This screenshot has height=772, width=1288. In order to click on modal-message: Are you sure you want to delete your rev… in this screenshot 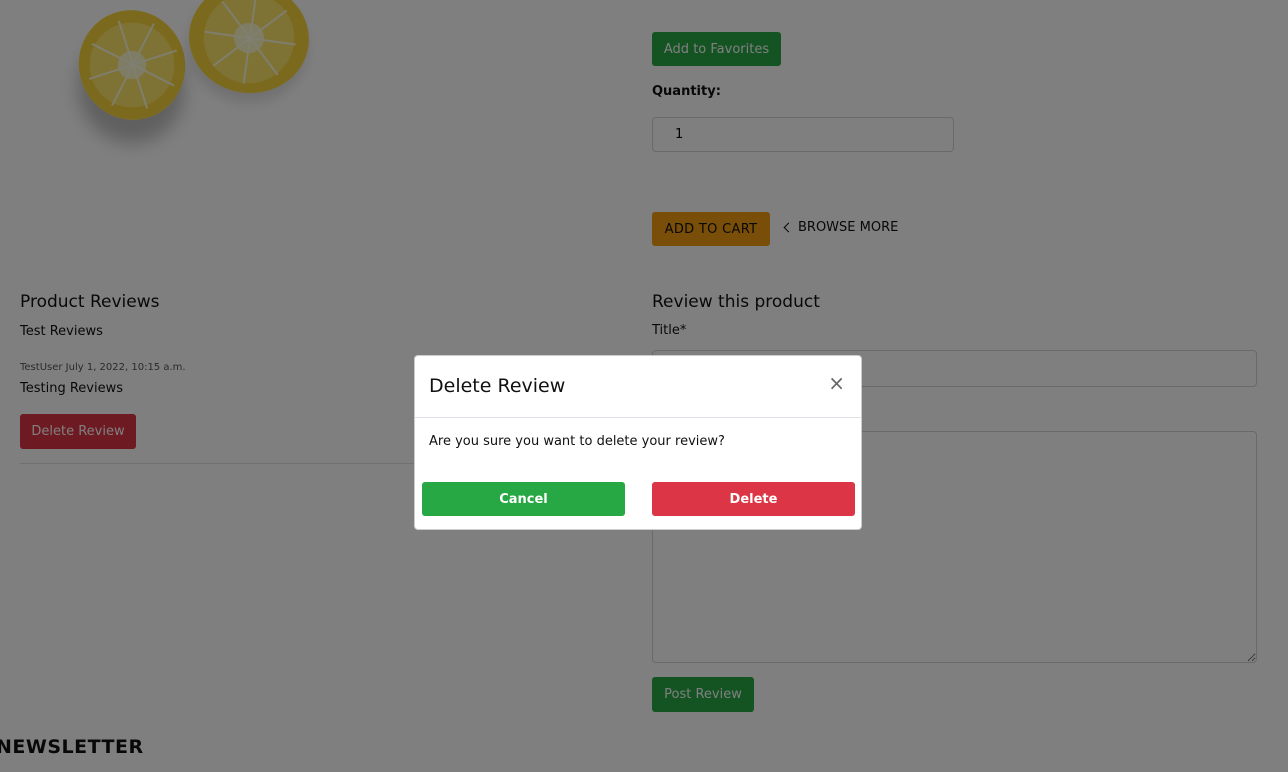, I will do `click(577, 441)`.